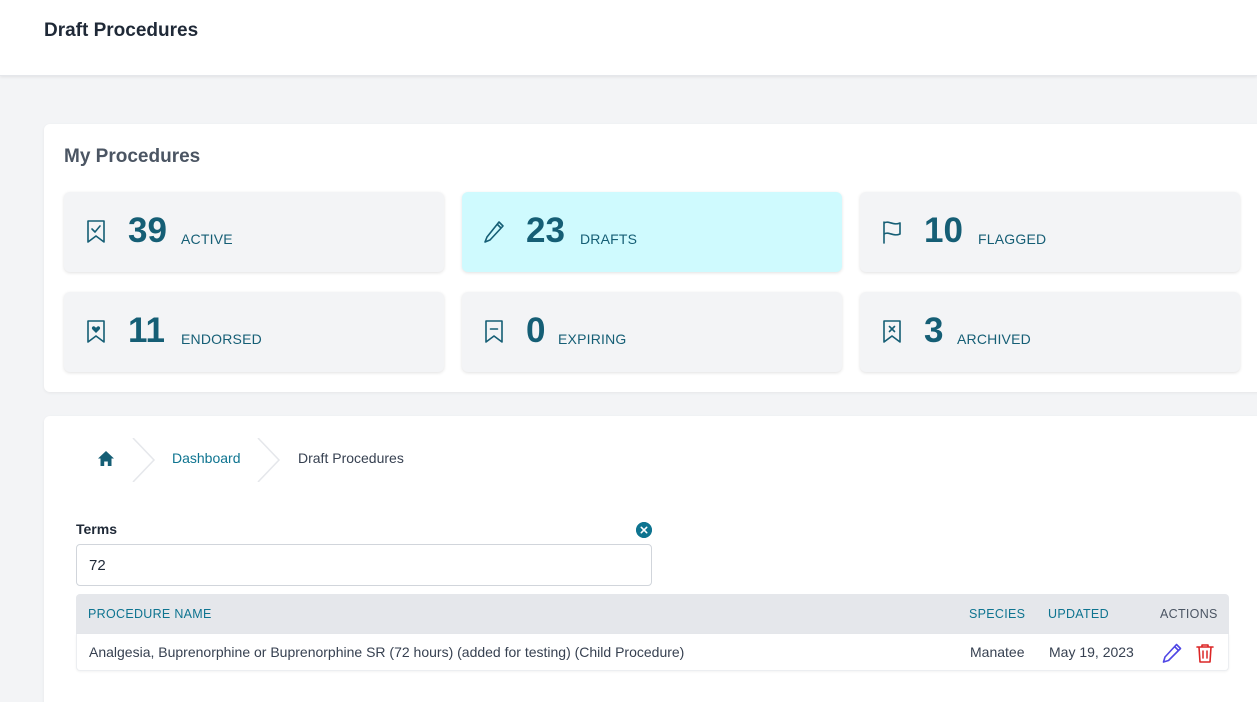 The height and width of the screenshot is (702, 1257). What do you see at coordinates (592, 339) in the screenshot?
I see `stat-label: EXPIRING` at bounding box center [592, 339].